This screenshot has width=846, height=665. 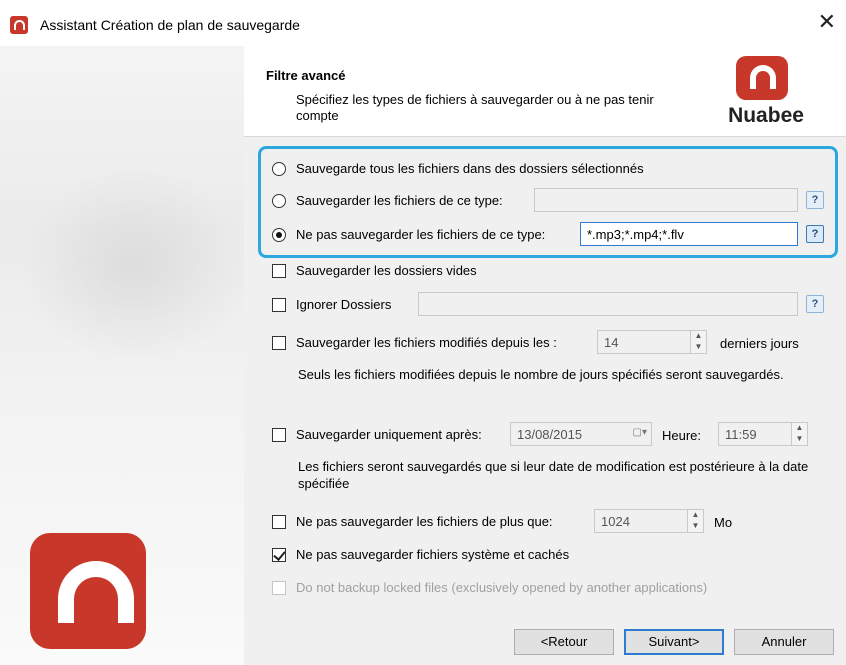 What do you see at coordinates (170, 25) in the screenshot?
I see `window-title: Assistant Création de plan de sauvegarde` at bounding box center [170, 25].